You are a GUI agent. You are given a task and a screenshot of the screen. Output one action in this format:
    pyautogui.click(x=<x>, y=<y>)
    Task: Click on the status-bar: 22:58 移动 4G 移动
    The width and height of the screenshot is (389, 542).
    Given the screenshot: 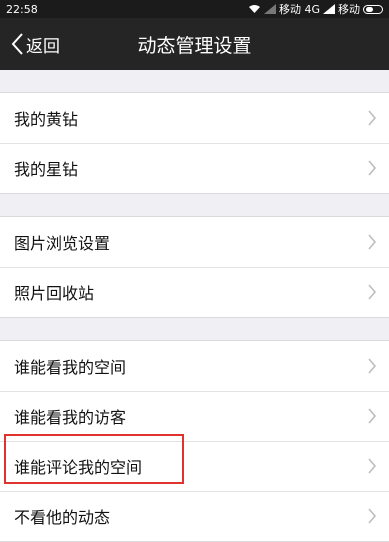 What is the action you would take?
    pyautogui.click(x=194, y=9)
    